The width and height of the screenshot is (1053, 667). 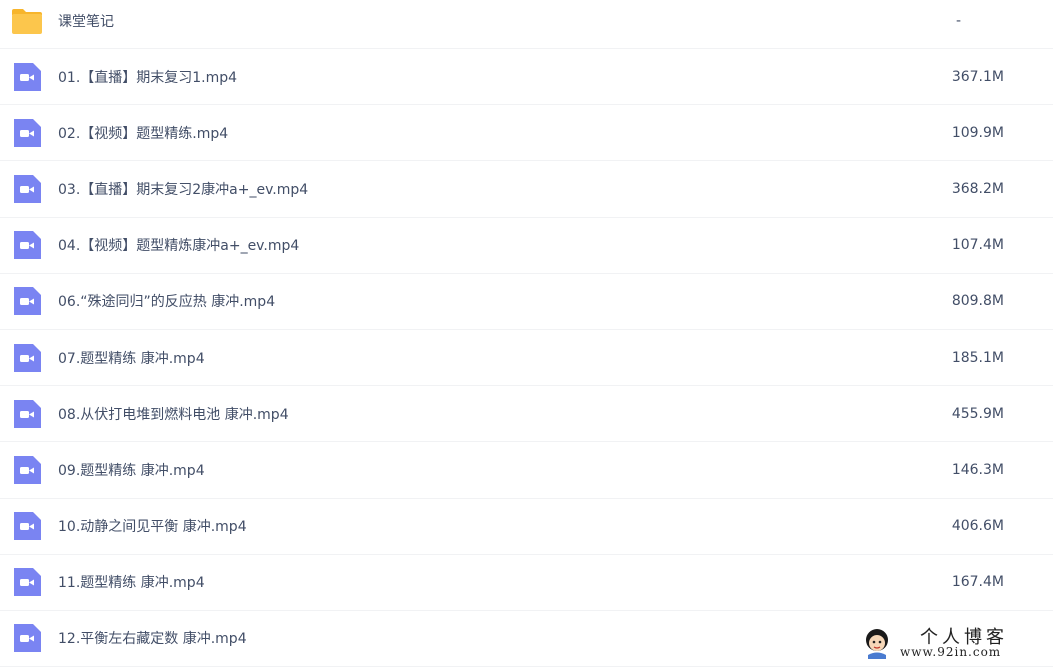 I want to click on list-item: 11.题型精练 康冲.mp4 167.4M, so click(x=526, y=583).